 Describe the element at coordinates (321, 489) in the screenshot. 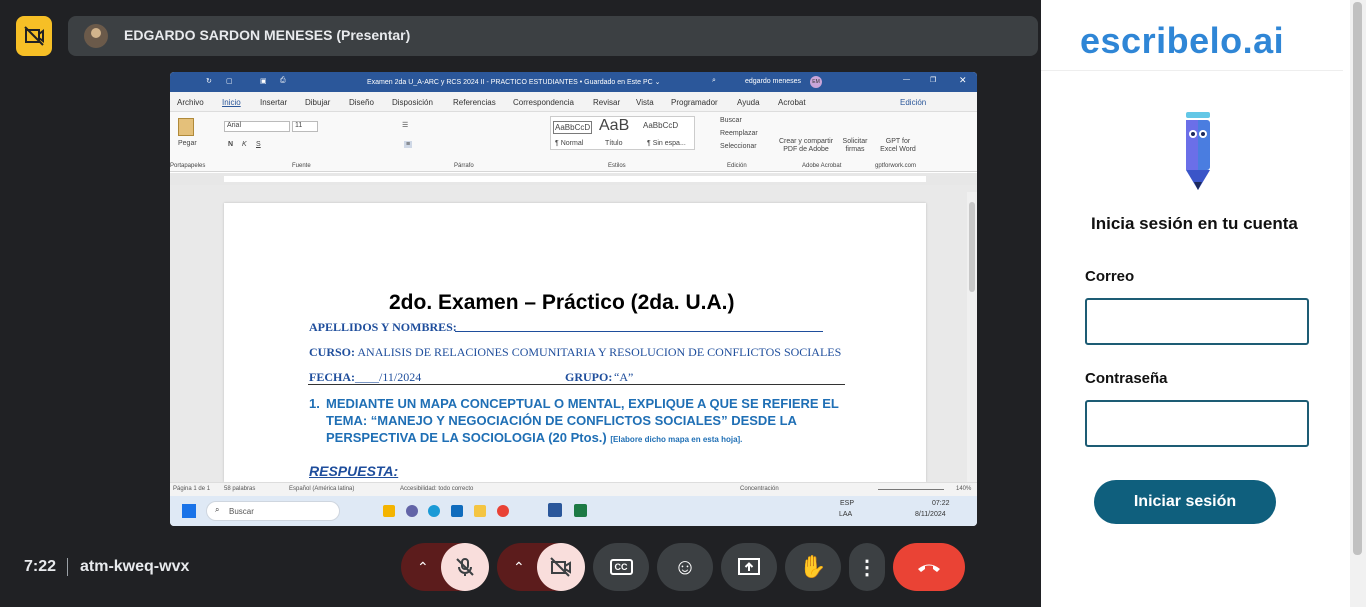

I see `language: Español (América latina)` at that location.